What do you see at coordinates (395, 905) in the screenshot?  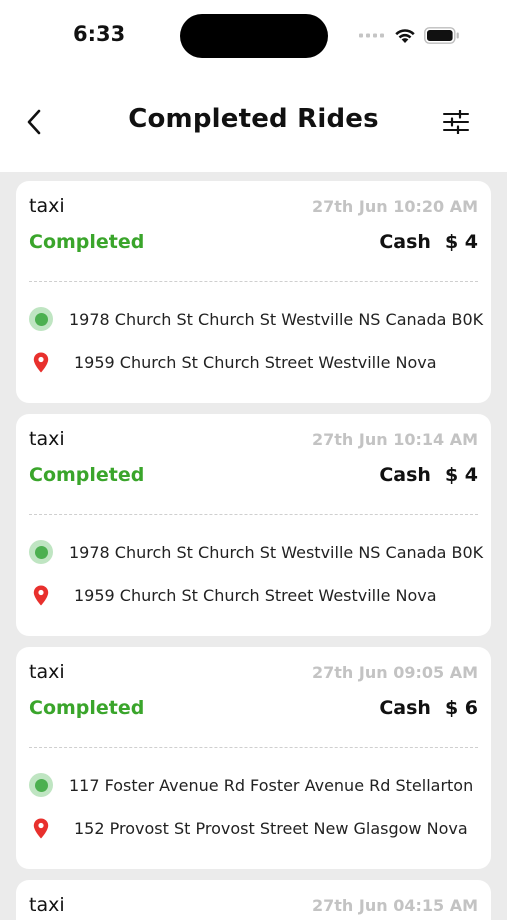 I see `ride-date: 27th Jun 04:15 AM` at bounding box center [395, 905].